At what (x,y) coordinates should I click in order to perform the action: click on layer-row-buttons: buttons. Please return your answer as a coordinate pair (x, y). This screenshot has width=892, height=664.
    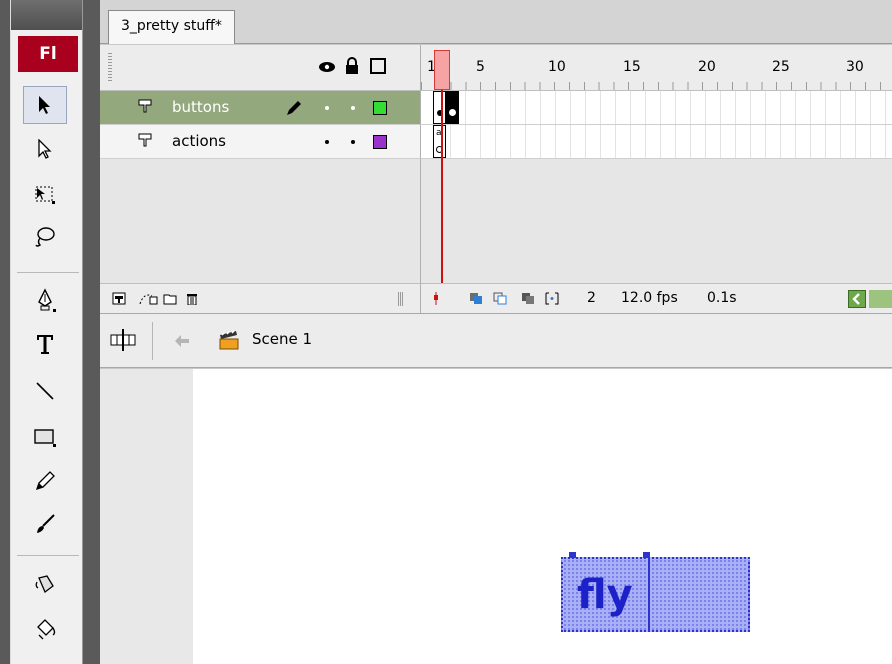
    Looking at the image, I should click on (260, 108).